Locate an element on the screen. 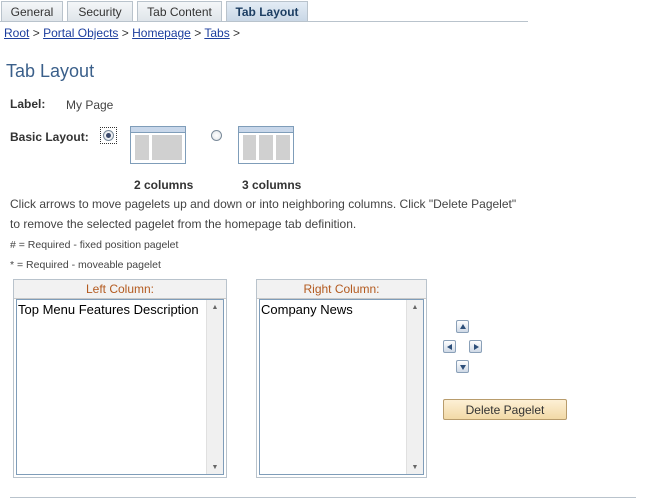  right-column-panel: Right Column: Company News ▲ ▼ is located at coordinates (341, 378).